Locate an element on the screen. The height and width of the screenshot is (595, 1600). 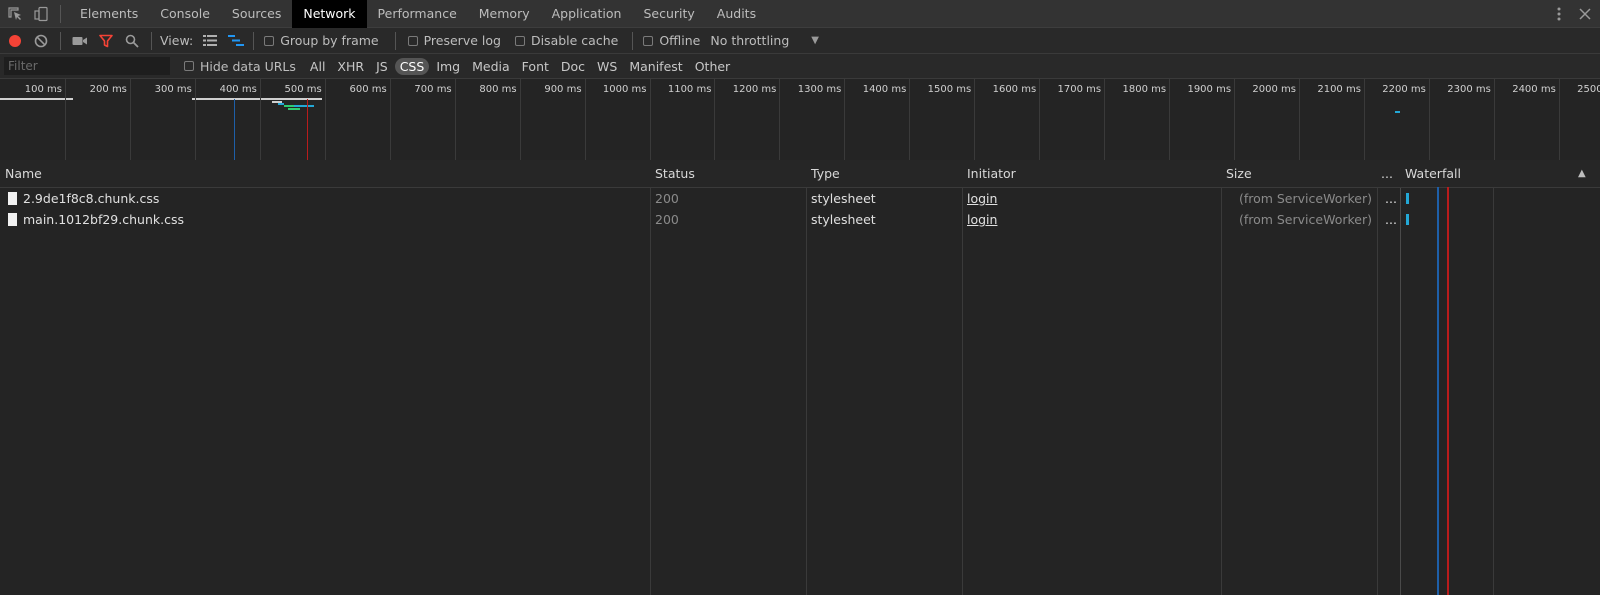
dropdown-arrow-icon: ▼ is located at coordinates (815, 40).